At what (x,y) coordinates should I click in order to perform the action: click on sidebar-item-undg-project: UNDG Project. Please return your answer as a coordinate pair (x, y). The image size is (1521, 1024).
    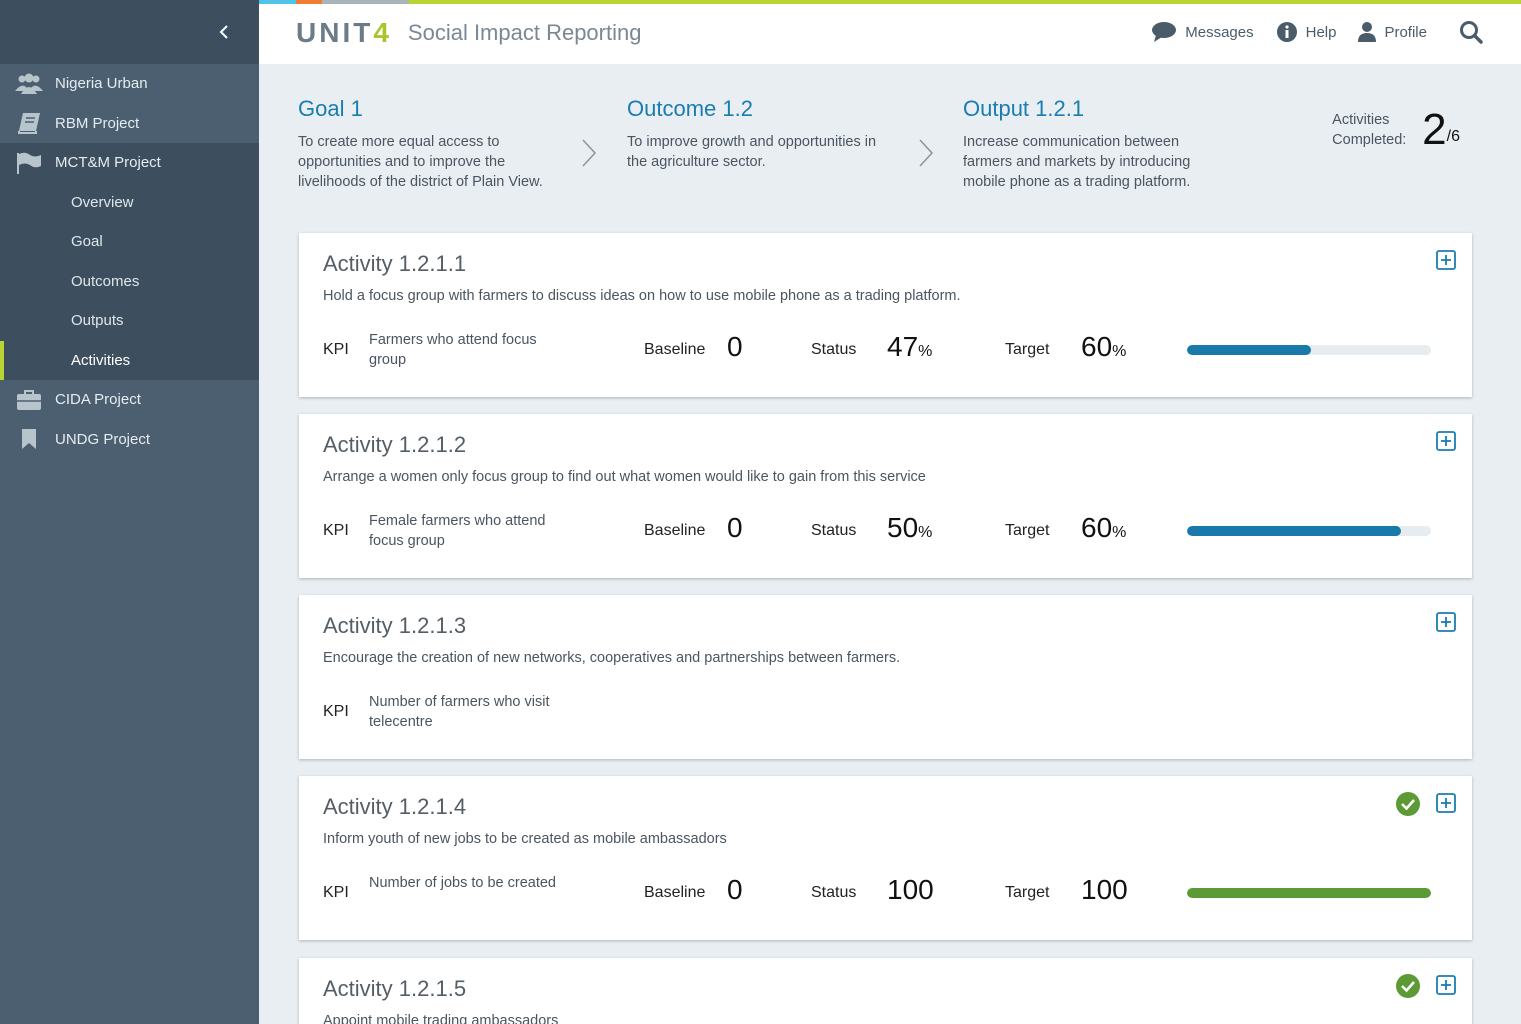
    Looking at the image, I should click on (129, 440).